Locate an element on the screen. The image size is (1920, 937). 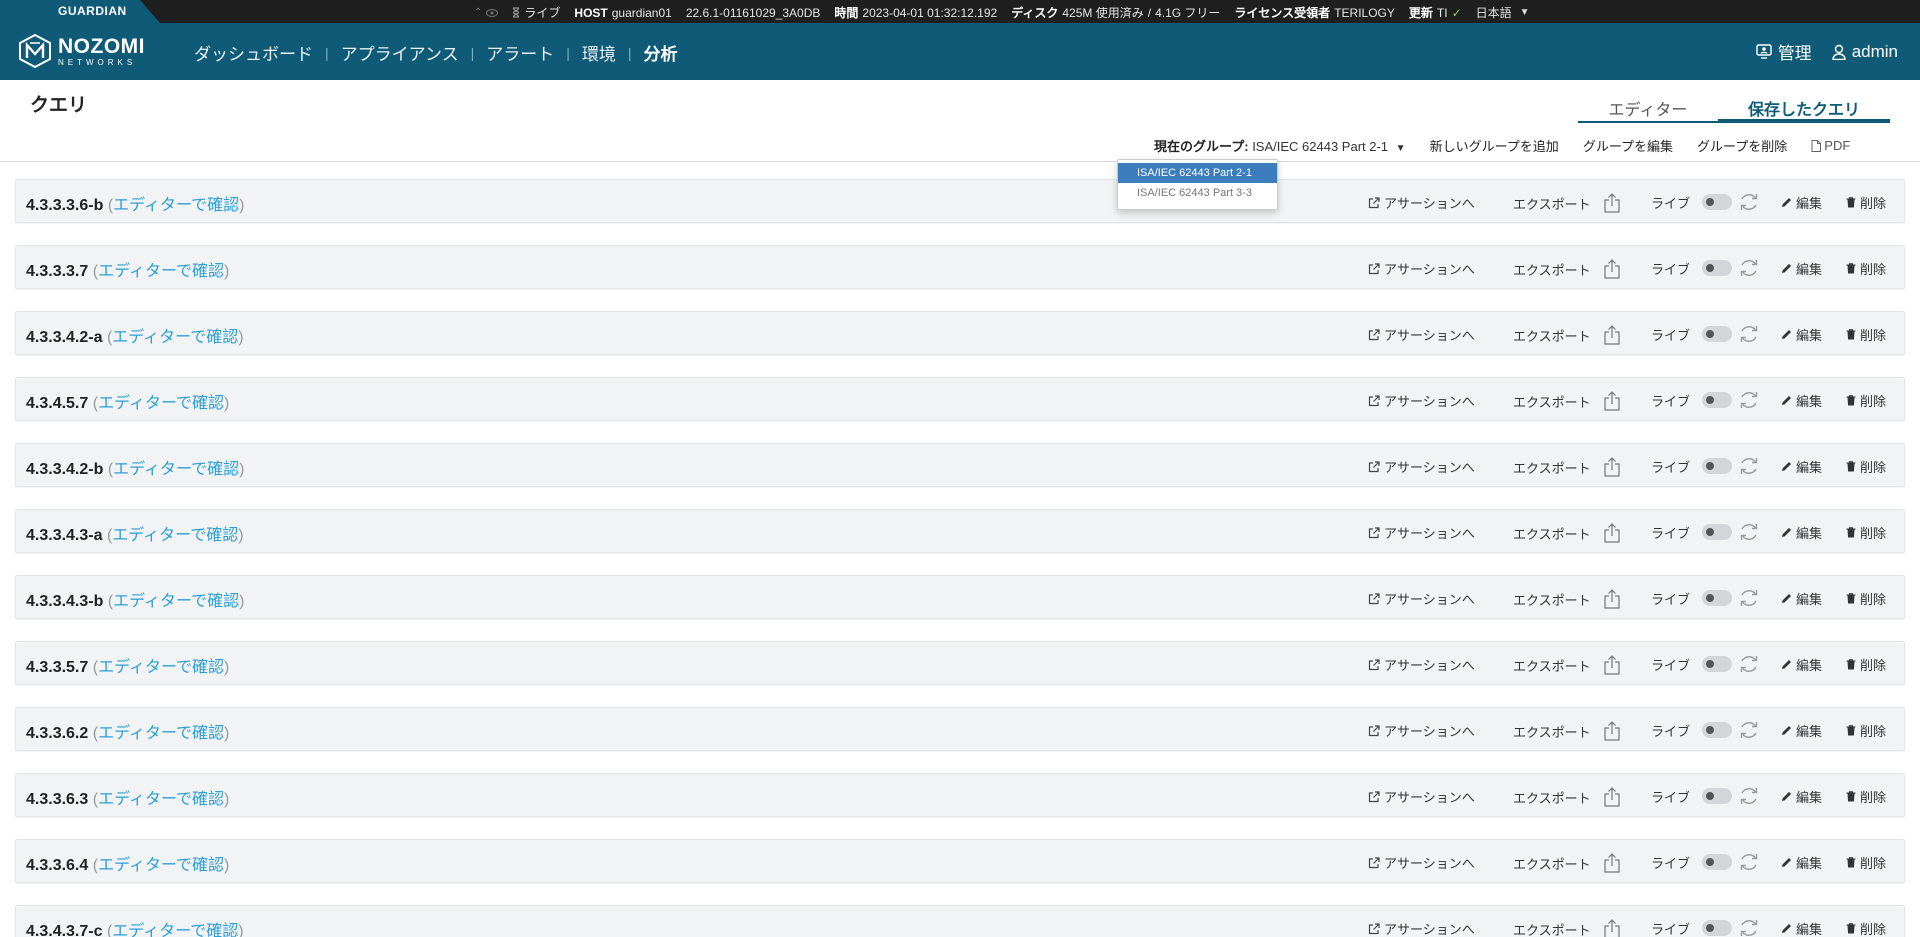
chevron-up-icon: ⌃ is located at coordinates (478, 12).